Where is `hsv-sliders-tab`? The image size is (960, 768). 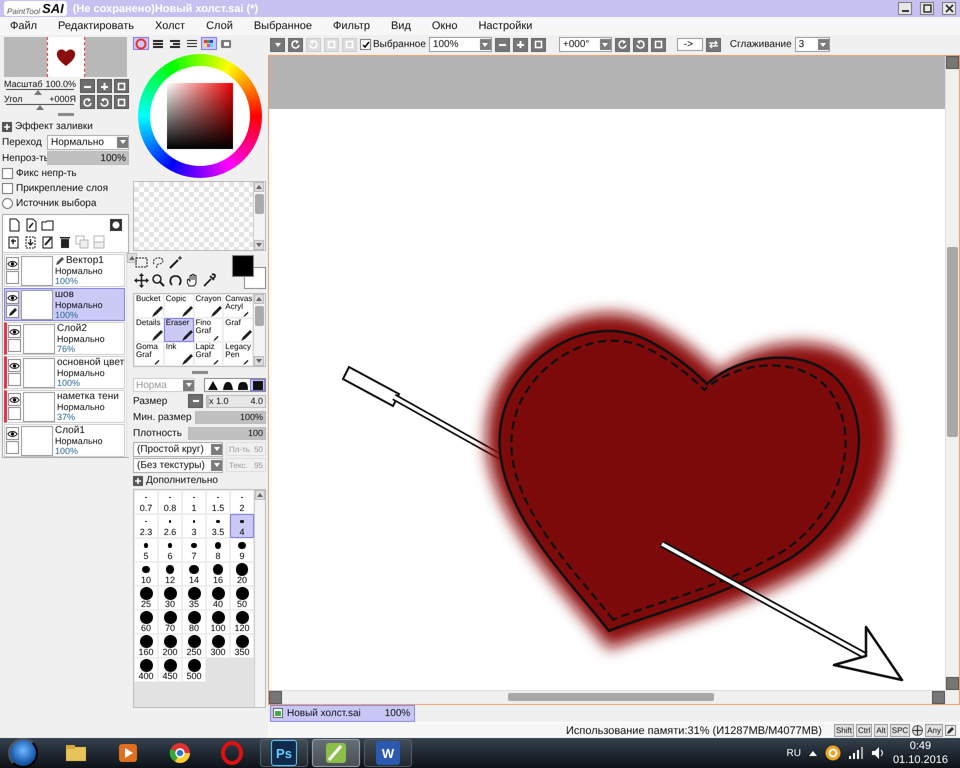
hsv-sliders-tab is located at coordinates (175, 43).